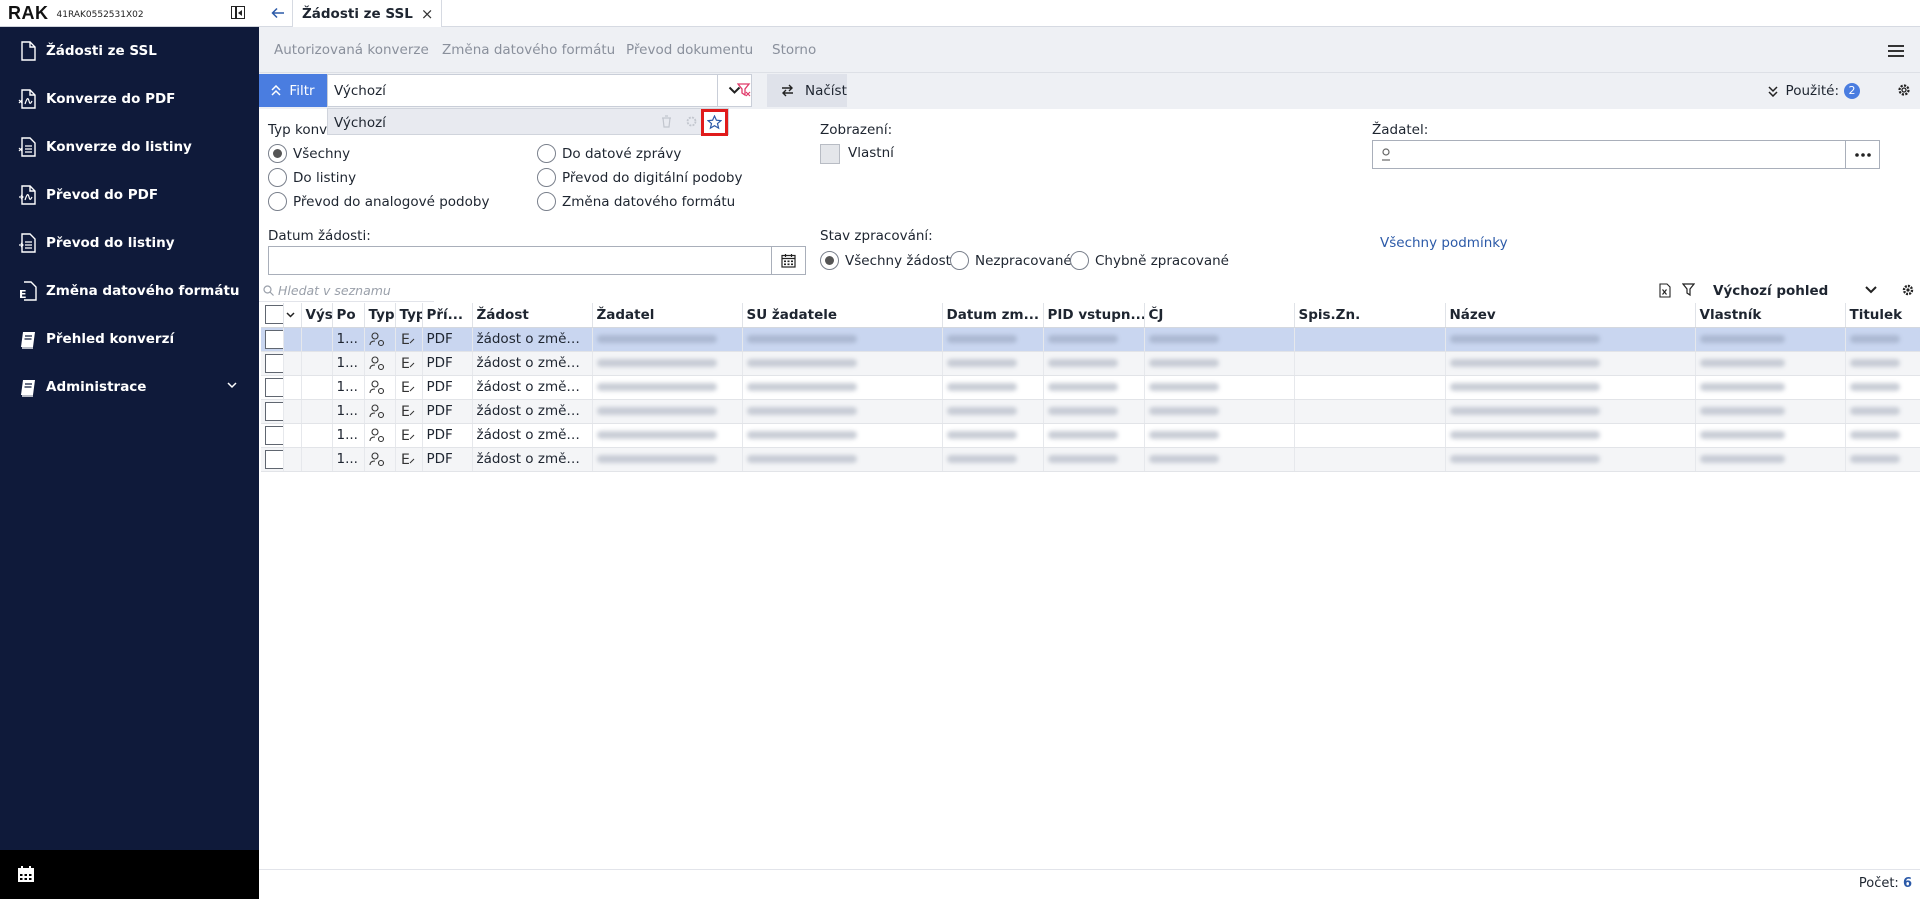 This screenshot has height=899, width=1920. I want to click on tab-zadosti-ssl: Žádosti ze SSL ×, so click(367, 13).